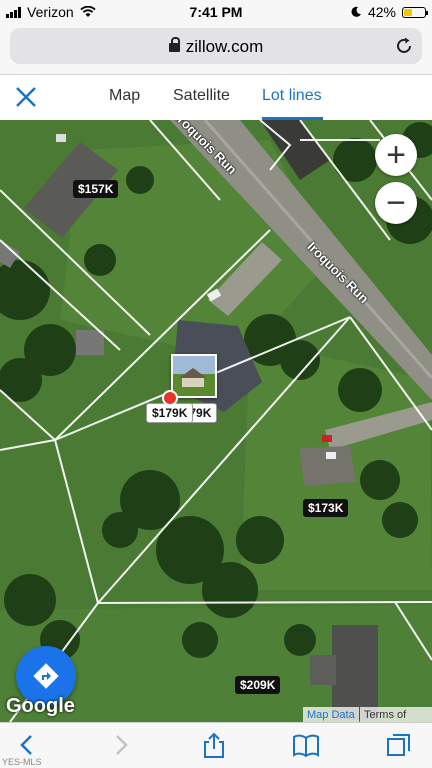 Image resolution: width=432 pixels, height=768 pixels. What do you see at coordinates (224, 46) in the screenshot?
I see `url-text: zillow.com` at bounding box center [224, 46].